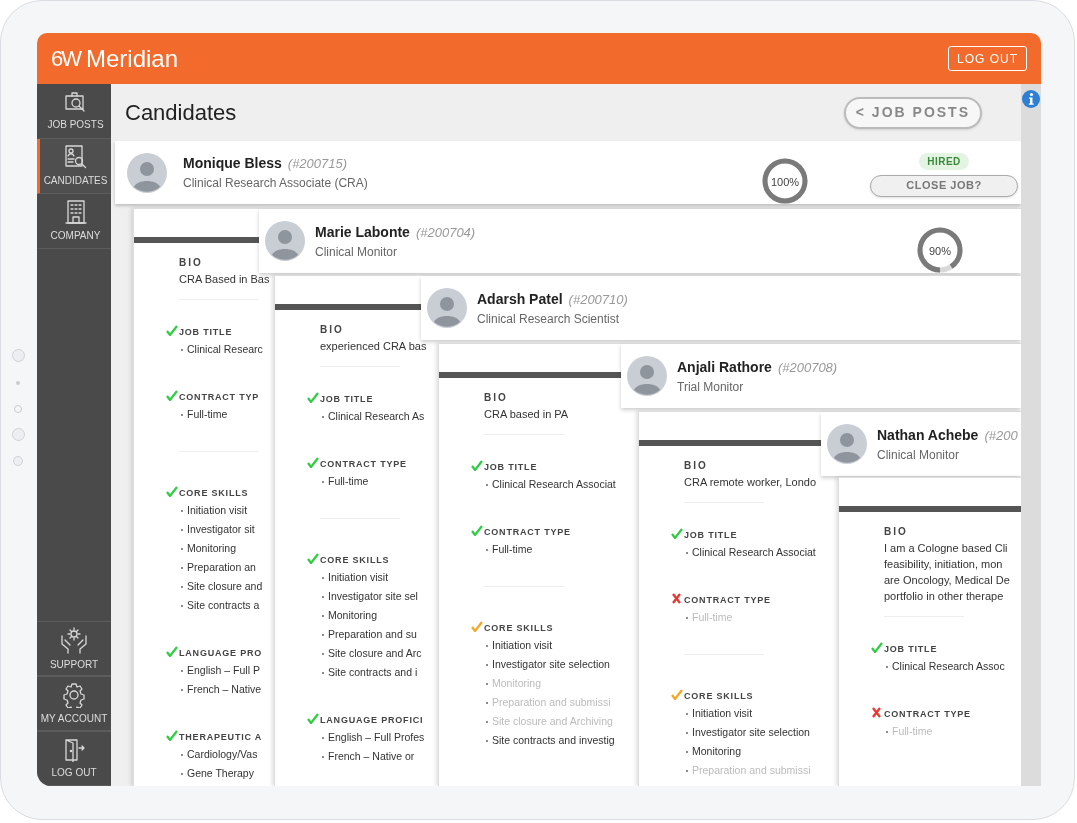  I want to click on close-job-button: CLOSE JOB?, so click(944, 185).